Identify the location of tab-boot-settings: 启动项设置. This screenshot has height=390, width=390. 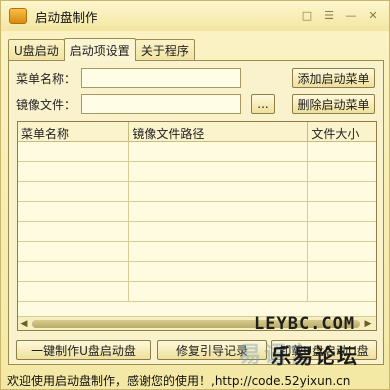
(99, 49).